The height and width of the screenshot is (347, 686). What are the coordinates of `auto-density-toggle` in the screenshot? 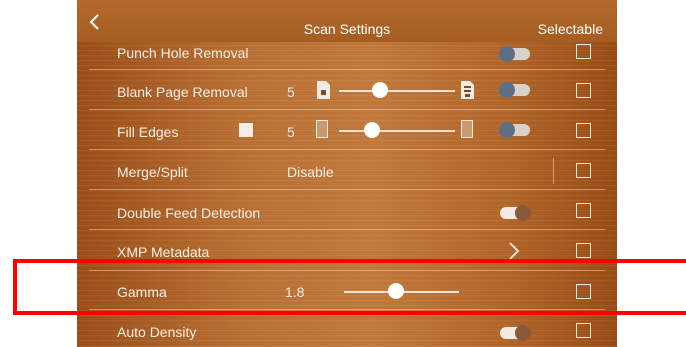 It's located at (515, 333).